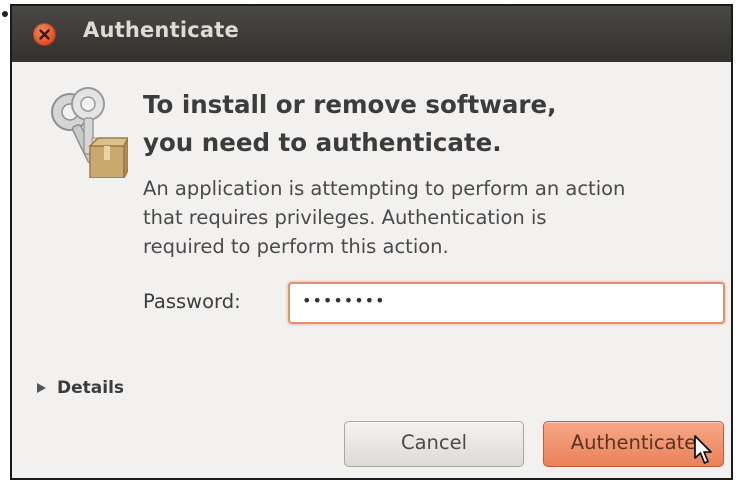  I want to click on cancel-button: Cancel, so click(434, 444).